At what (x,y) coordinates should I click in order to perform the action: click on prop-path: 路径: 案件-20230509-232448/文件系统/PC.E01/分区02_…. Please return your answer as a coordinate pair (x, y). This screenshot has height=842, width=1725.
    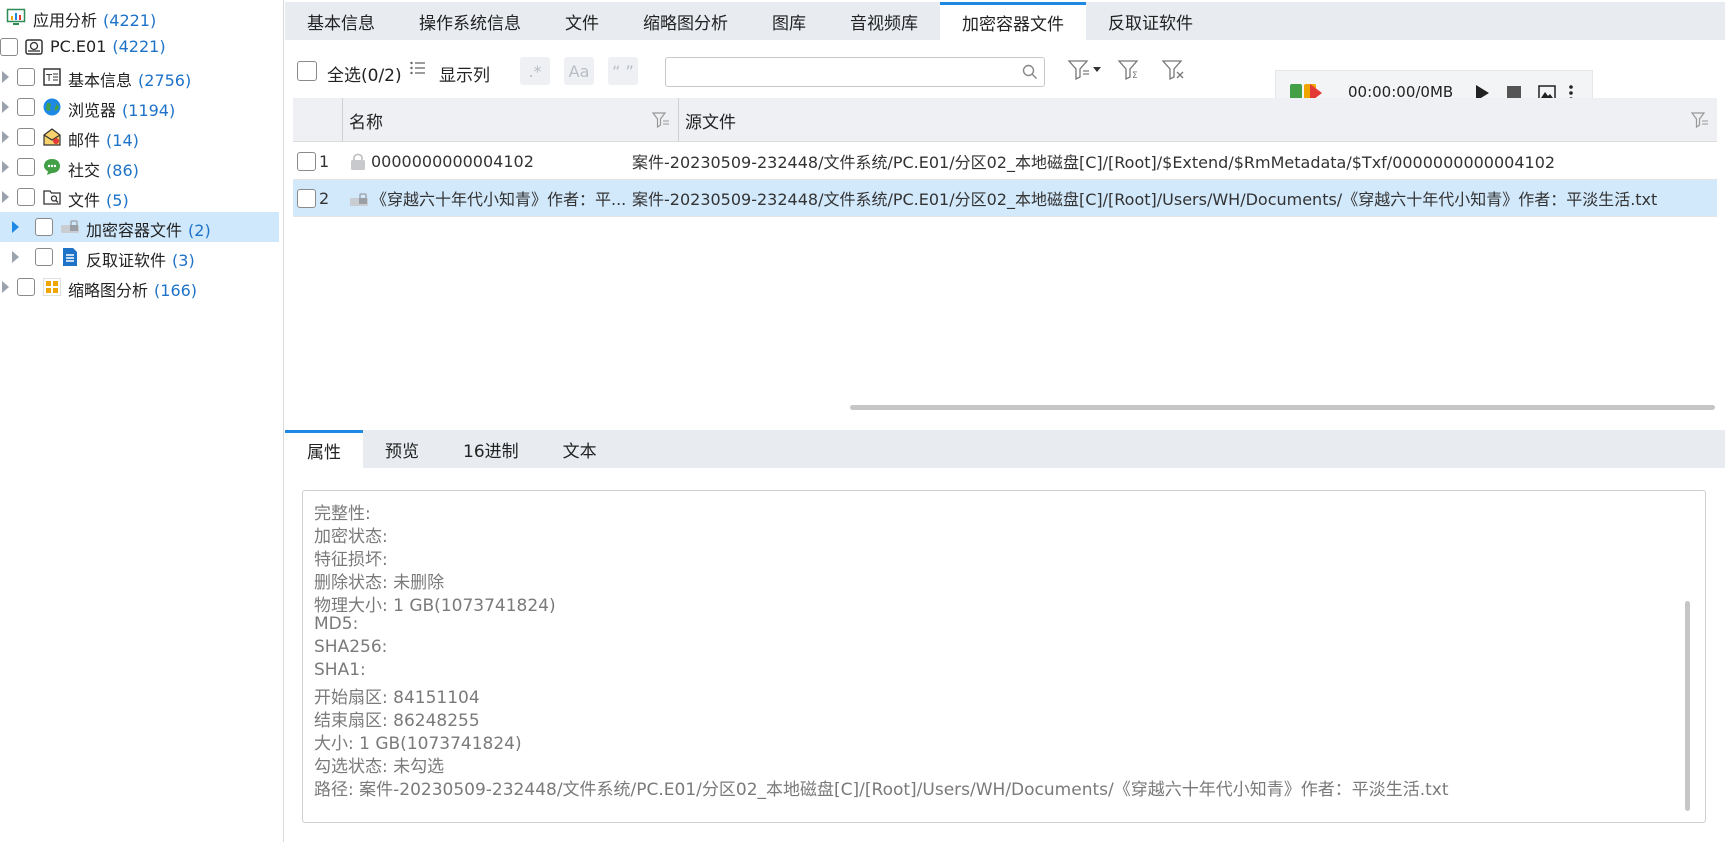
    Looking at the image, I should click on (881, 790).